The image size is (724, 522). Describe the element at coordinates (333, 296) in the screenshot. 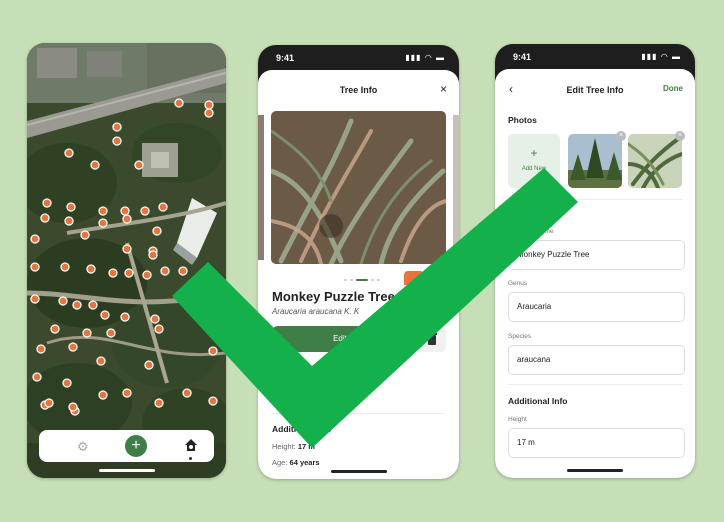

I see `tree-name: Monkey Puzzle Tree` at that location.